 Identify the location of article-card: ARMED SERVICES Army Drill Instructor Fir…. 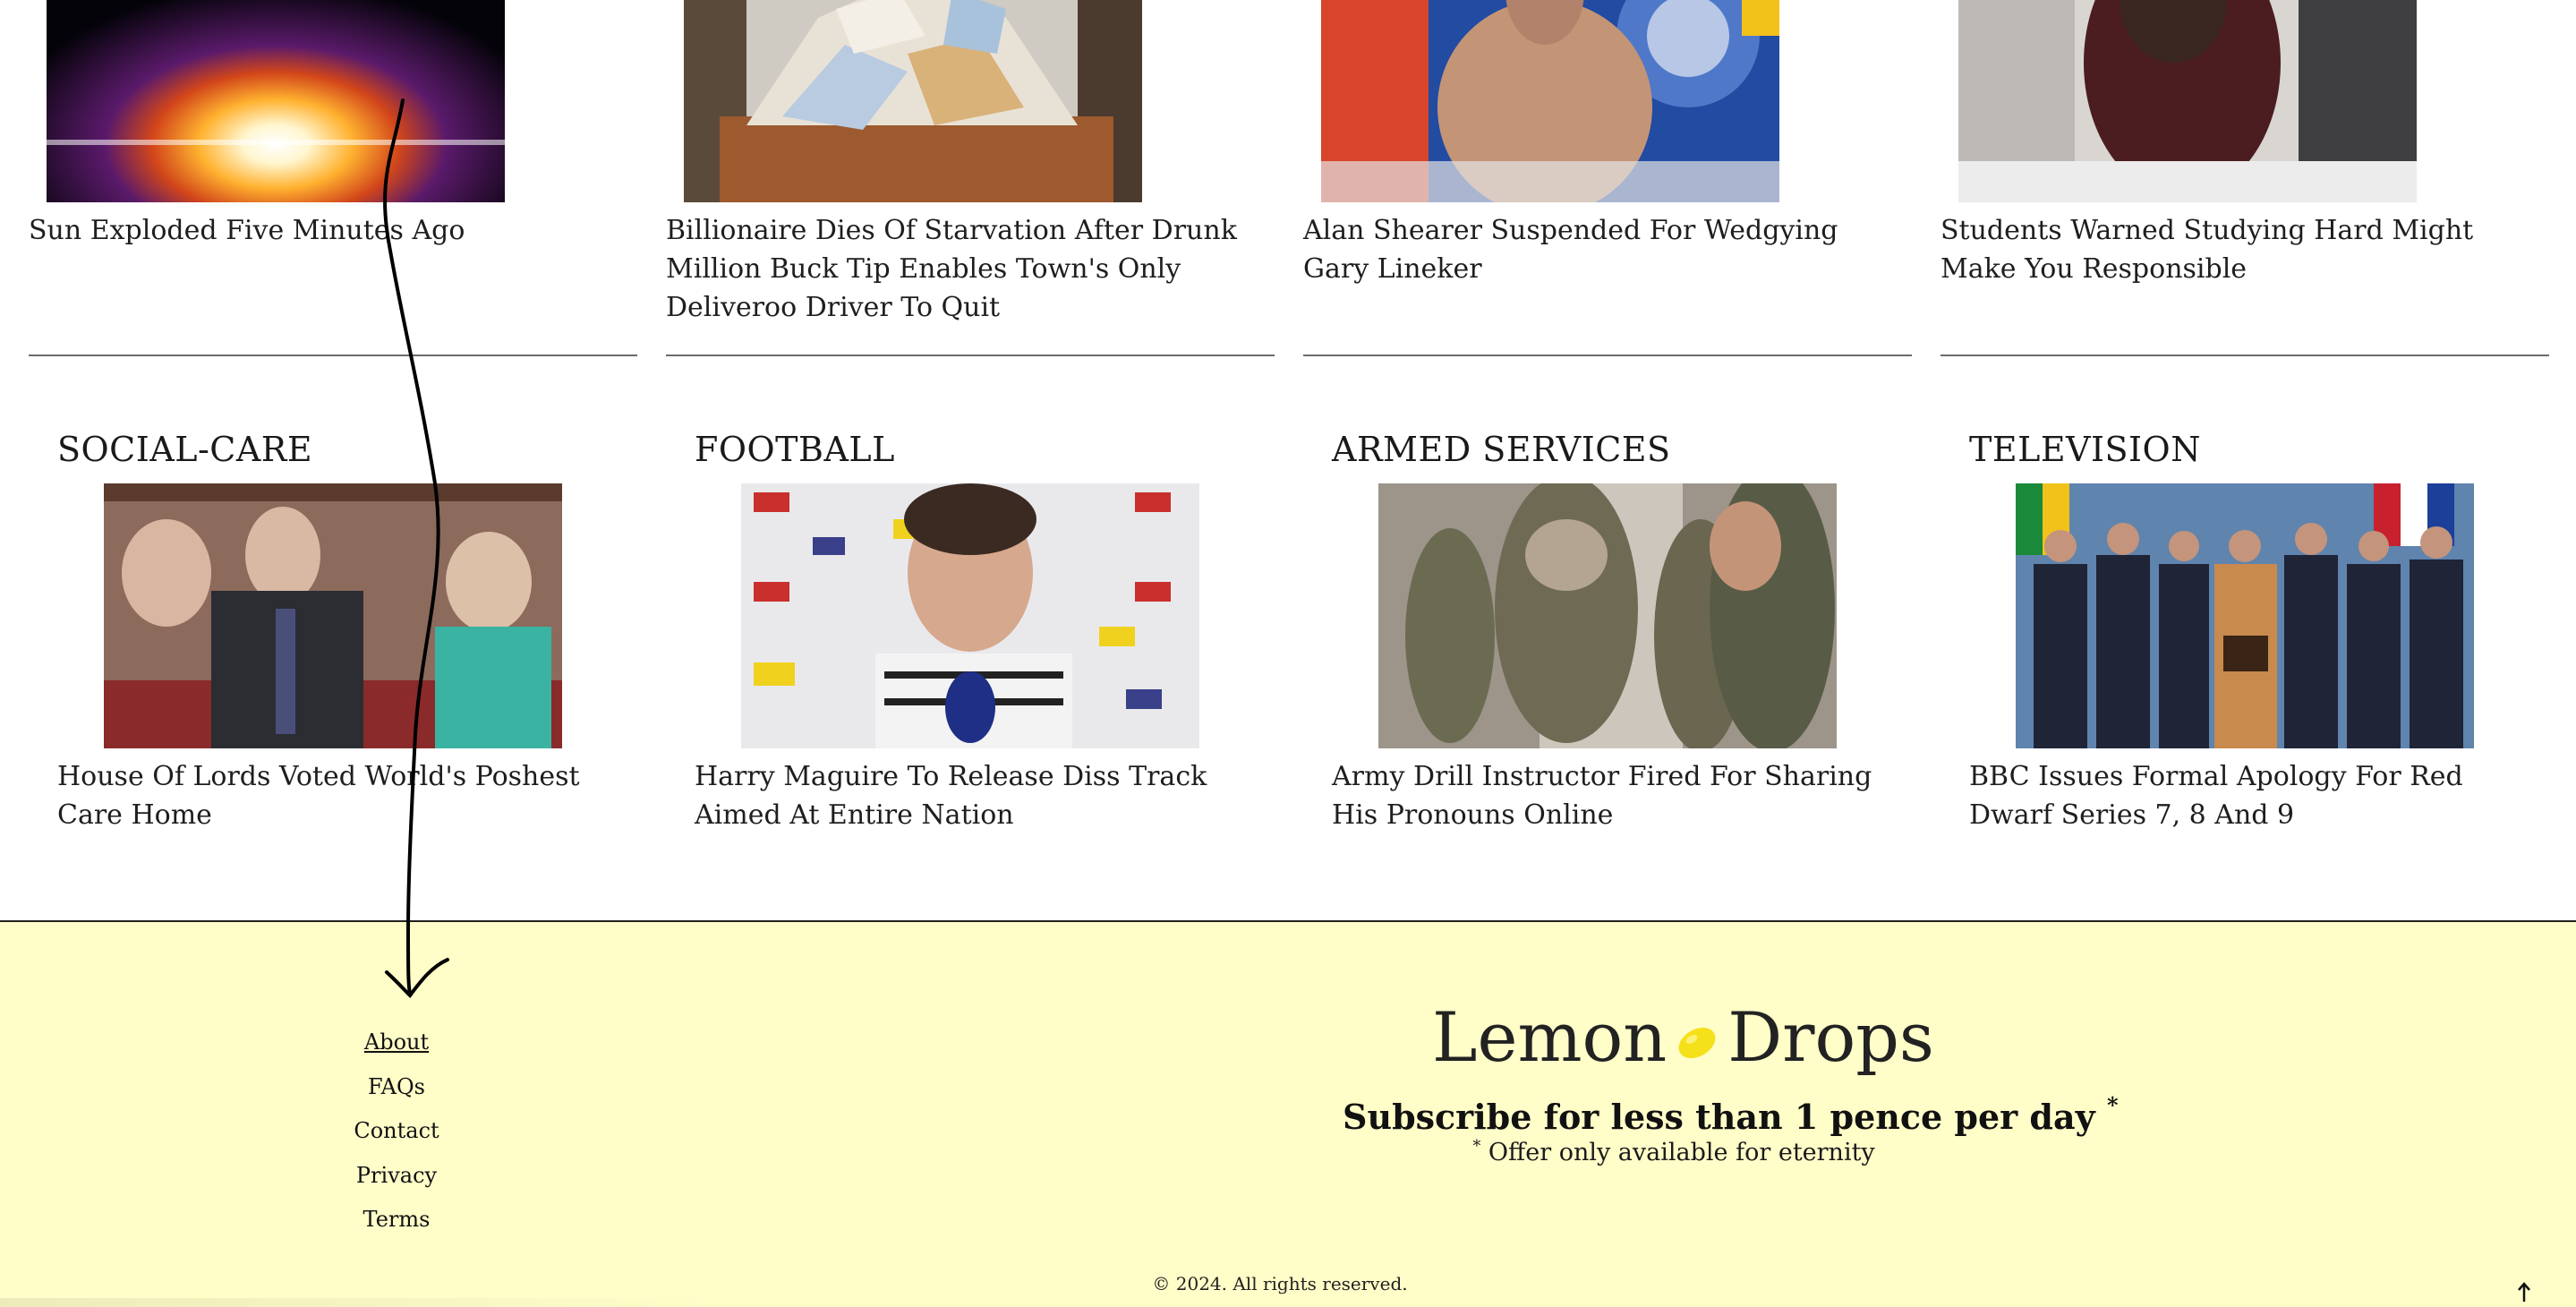
(1607, 653).